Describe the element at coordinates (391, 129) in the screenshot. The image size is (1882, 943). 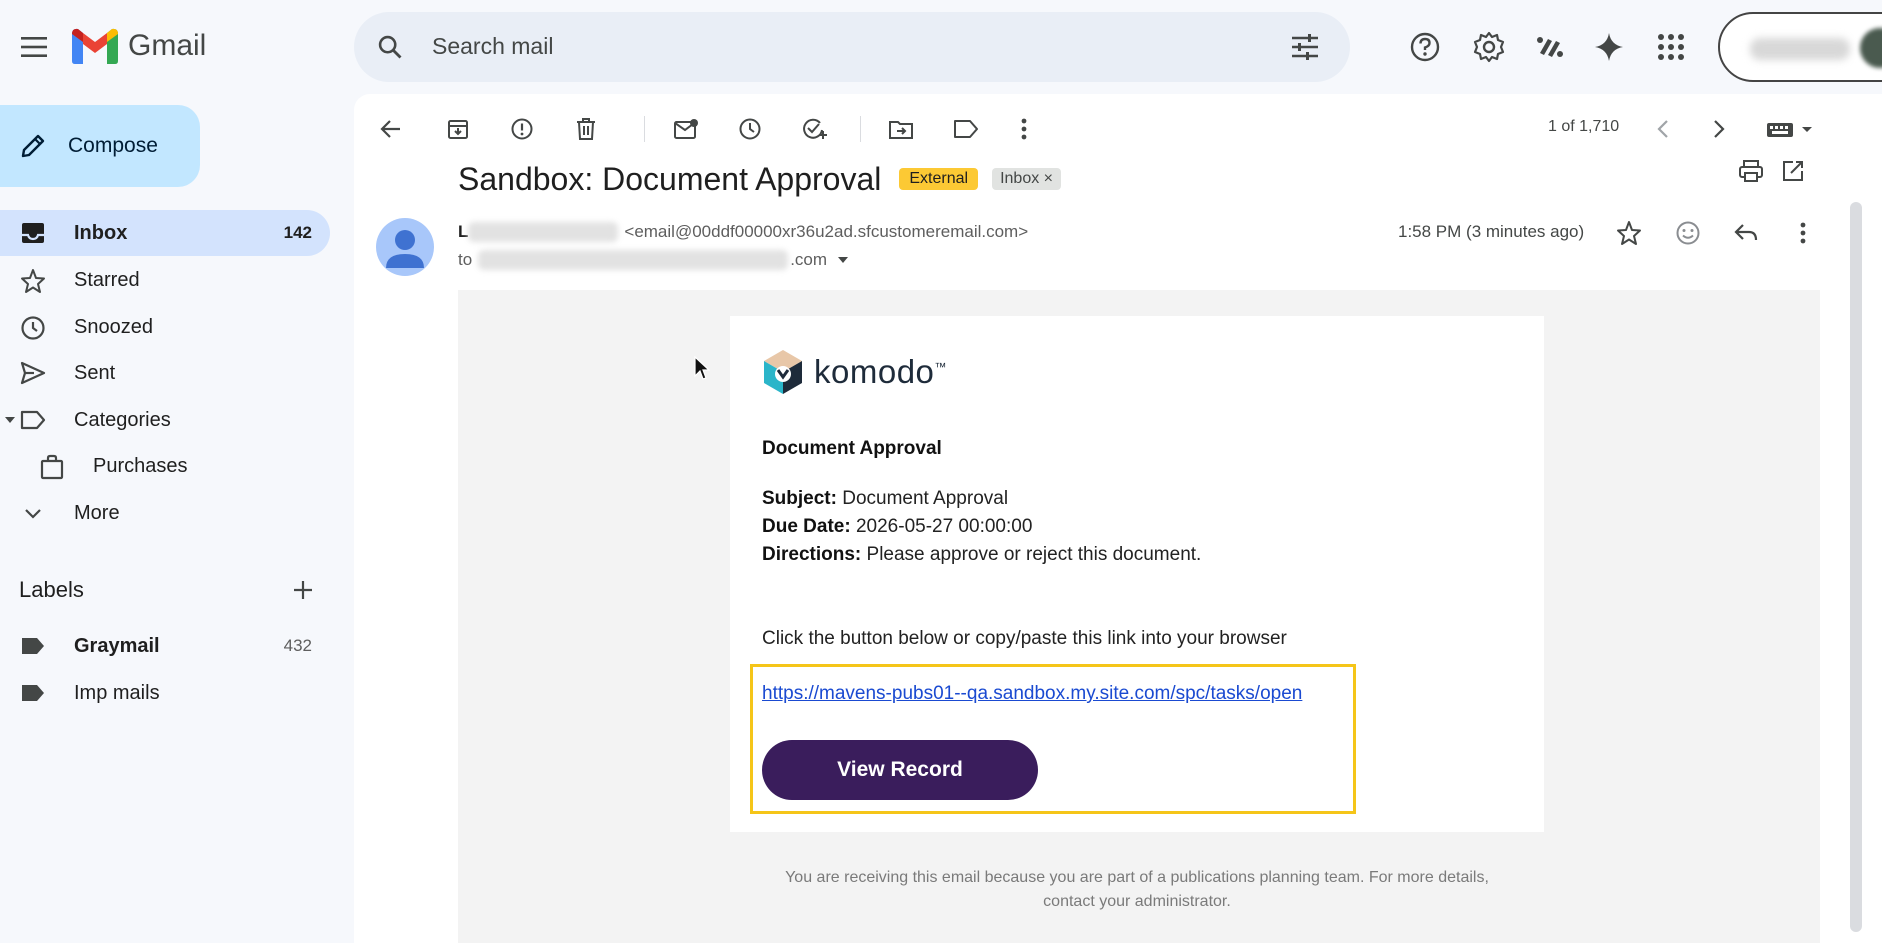
I see `back-arrow-icon` at that location.